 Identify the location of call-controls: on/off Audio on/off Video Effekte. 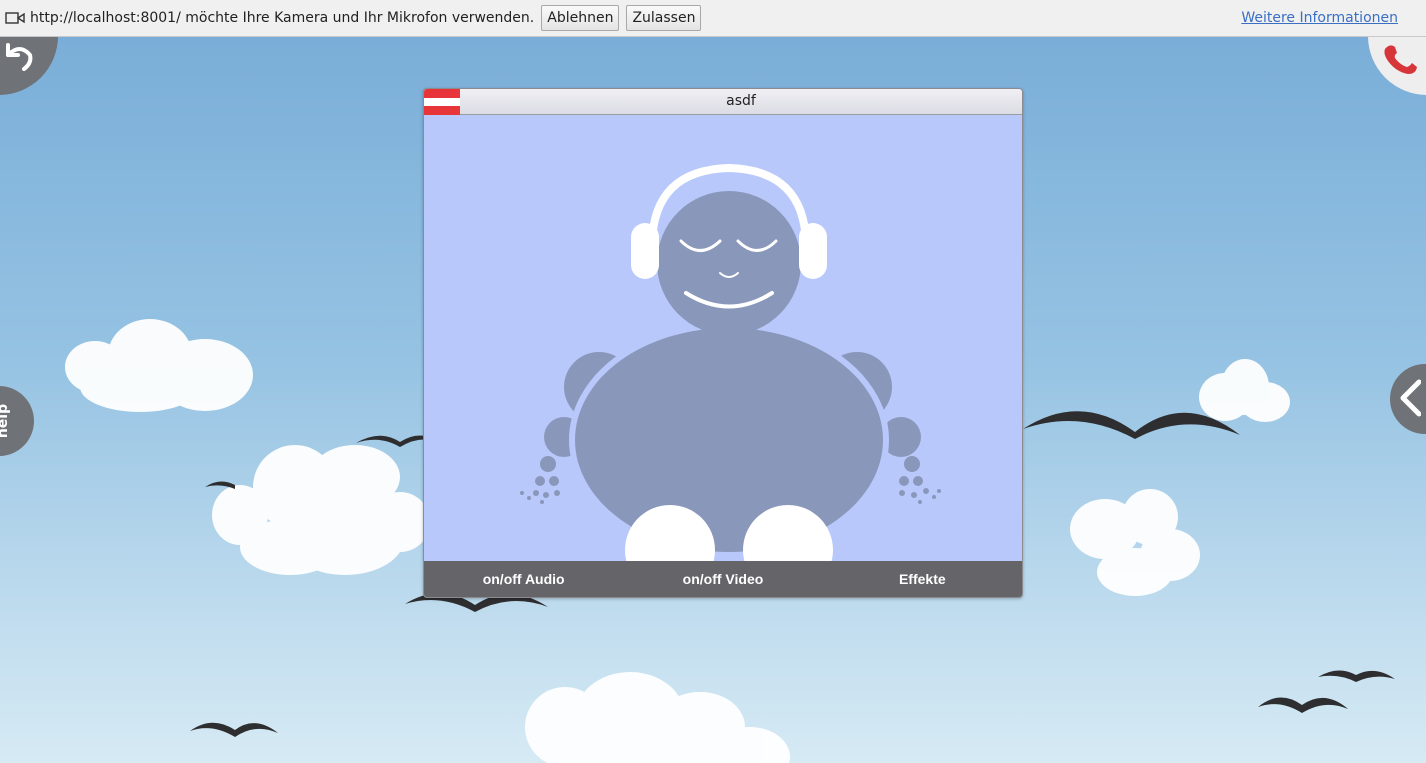
(723, 579).